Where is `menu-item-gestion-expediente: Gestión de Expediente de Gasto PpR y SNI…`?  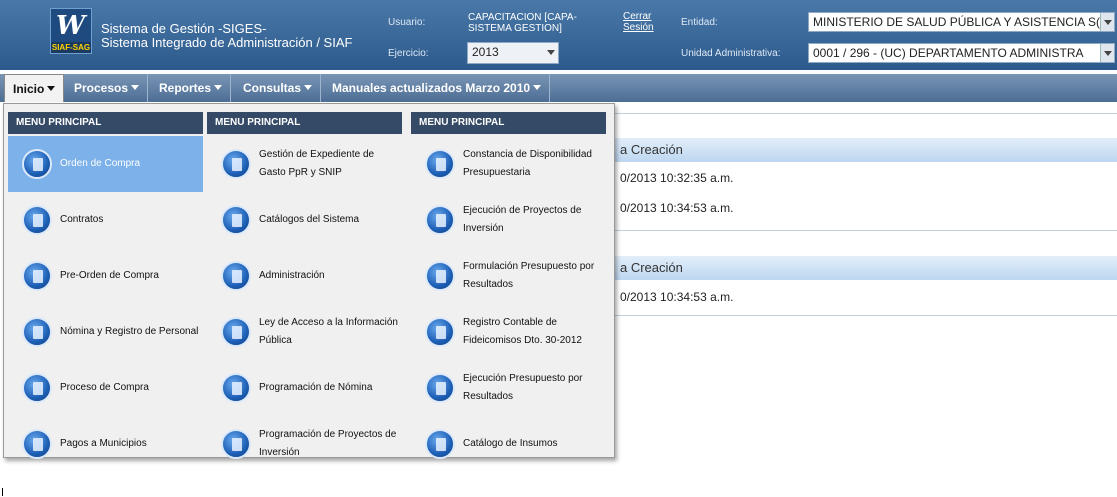 menu-item-gestion-expediente: Gestión de Expediente de Gasto PpR y SNI… is located at coordinates (304, 164).